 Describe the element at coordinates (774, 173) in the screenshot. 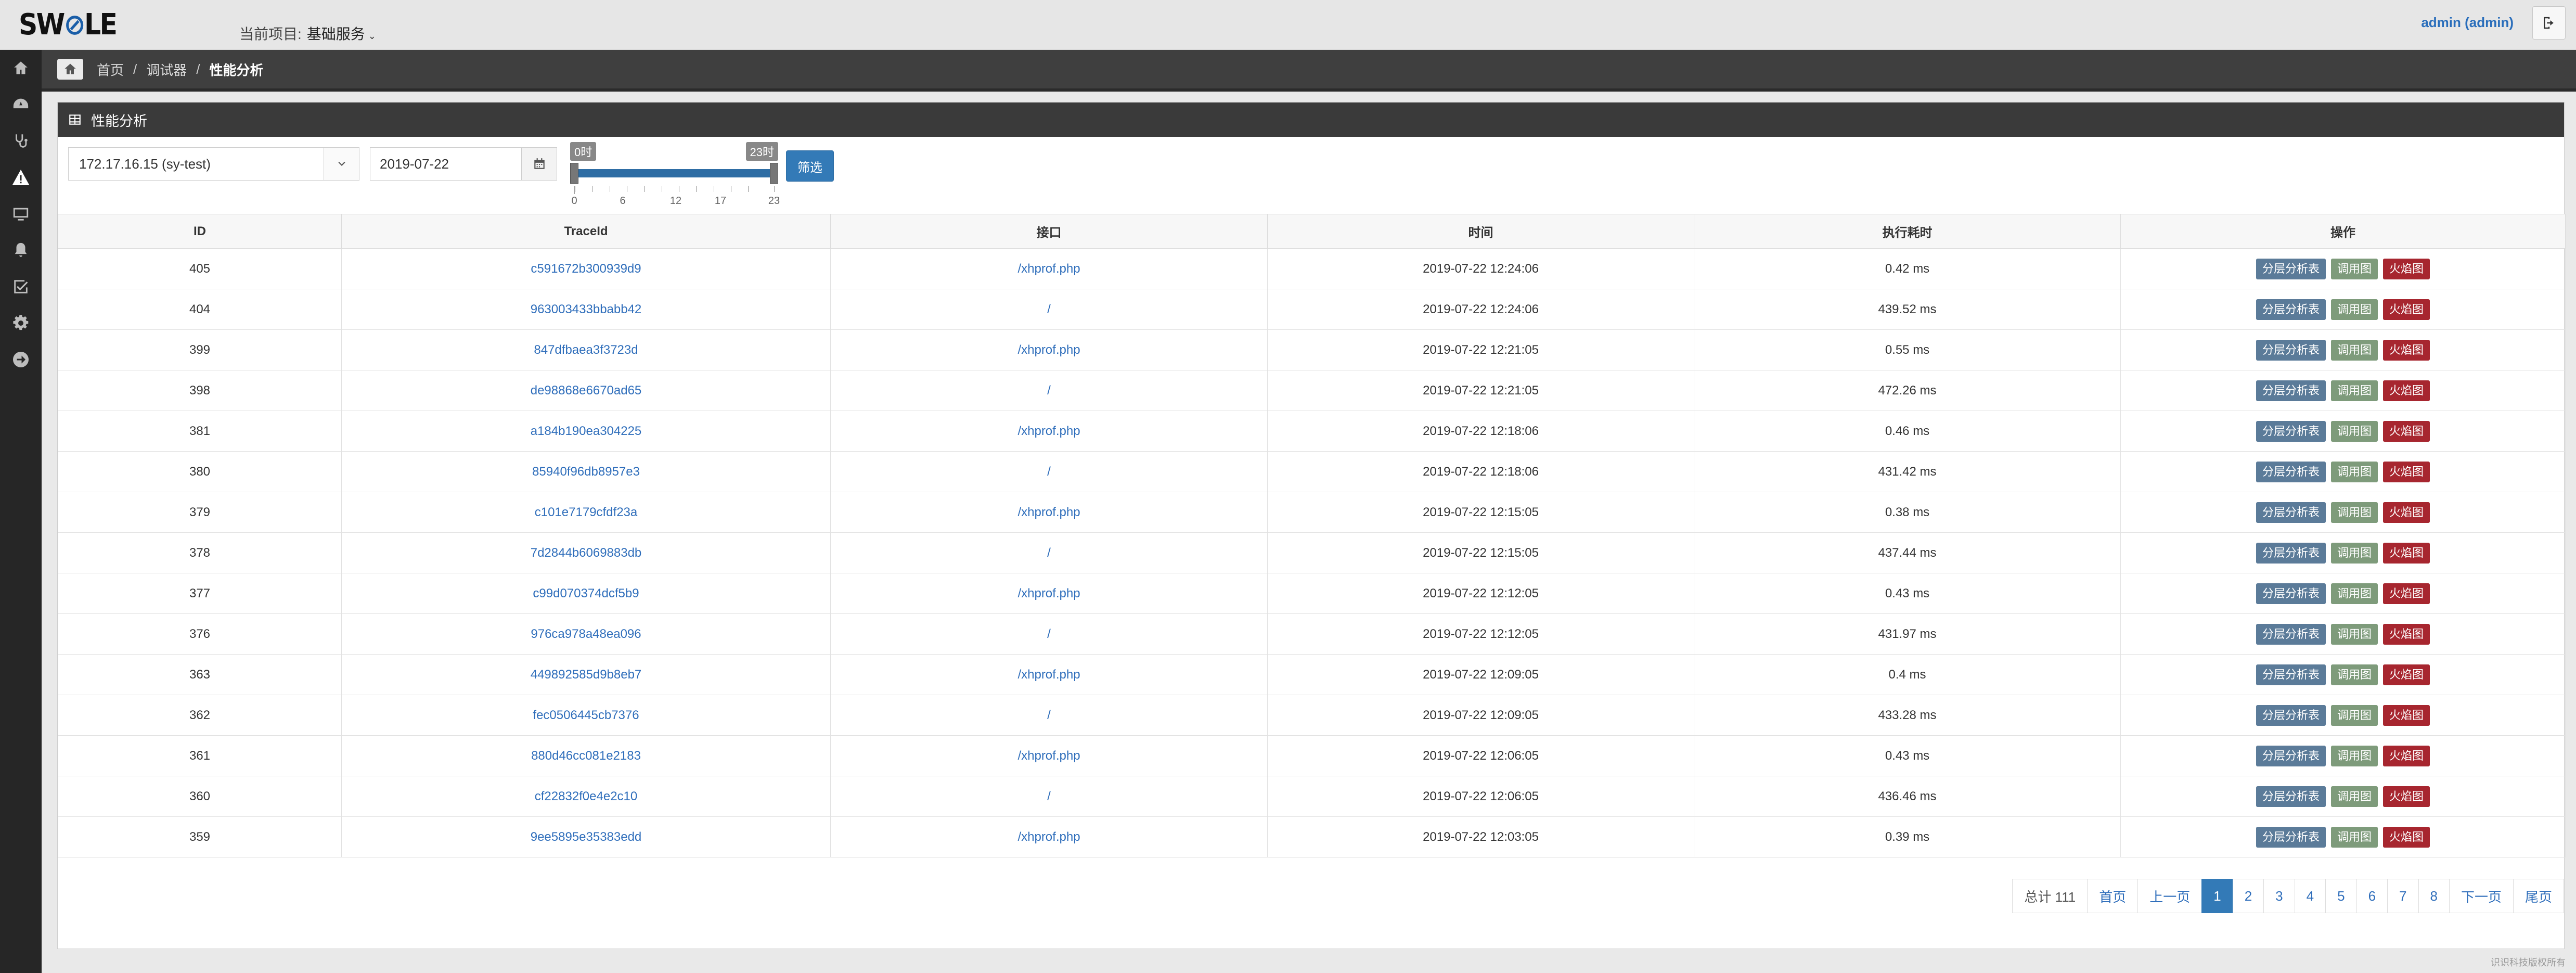

I see `range-end-handle` at that location.